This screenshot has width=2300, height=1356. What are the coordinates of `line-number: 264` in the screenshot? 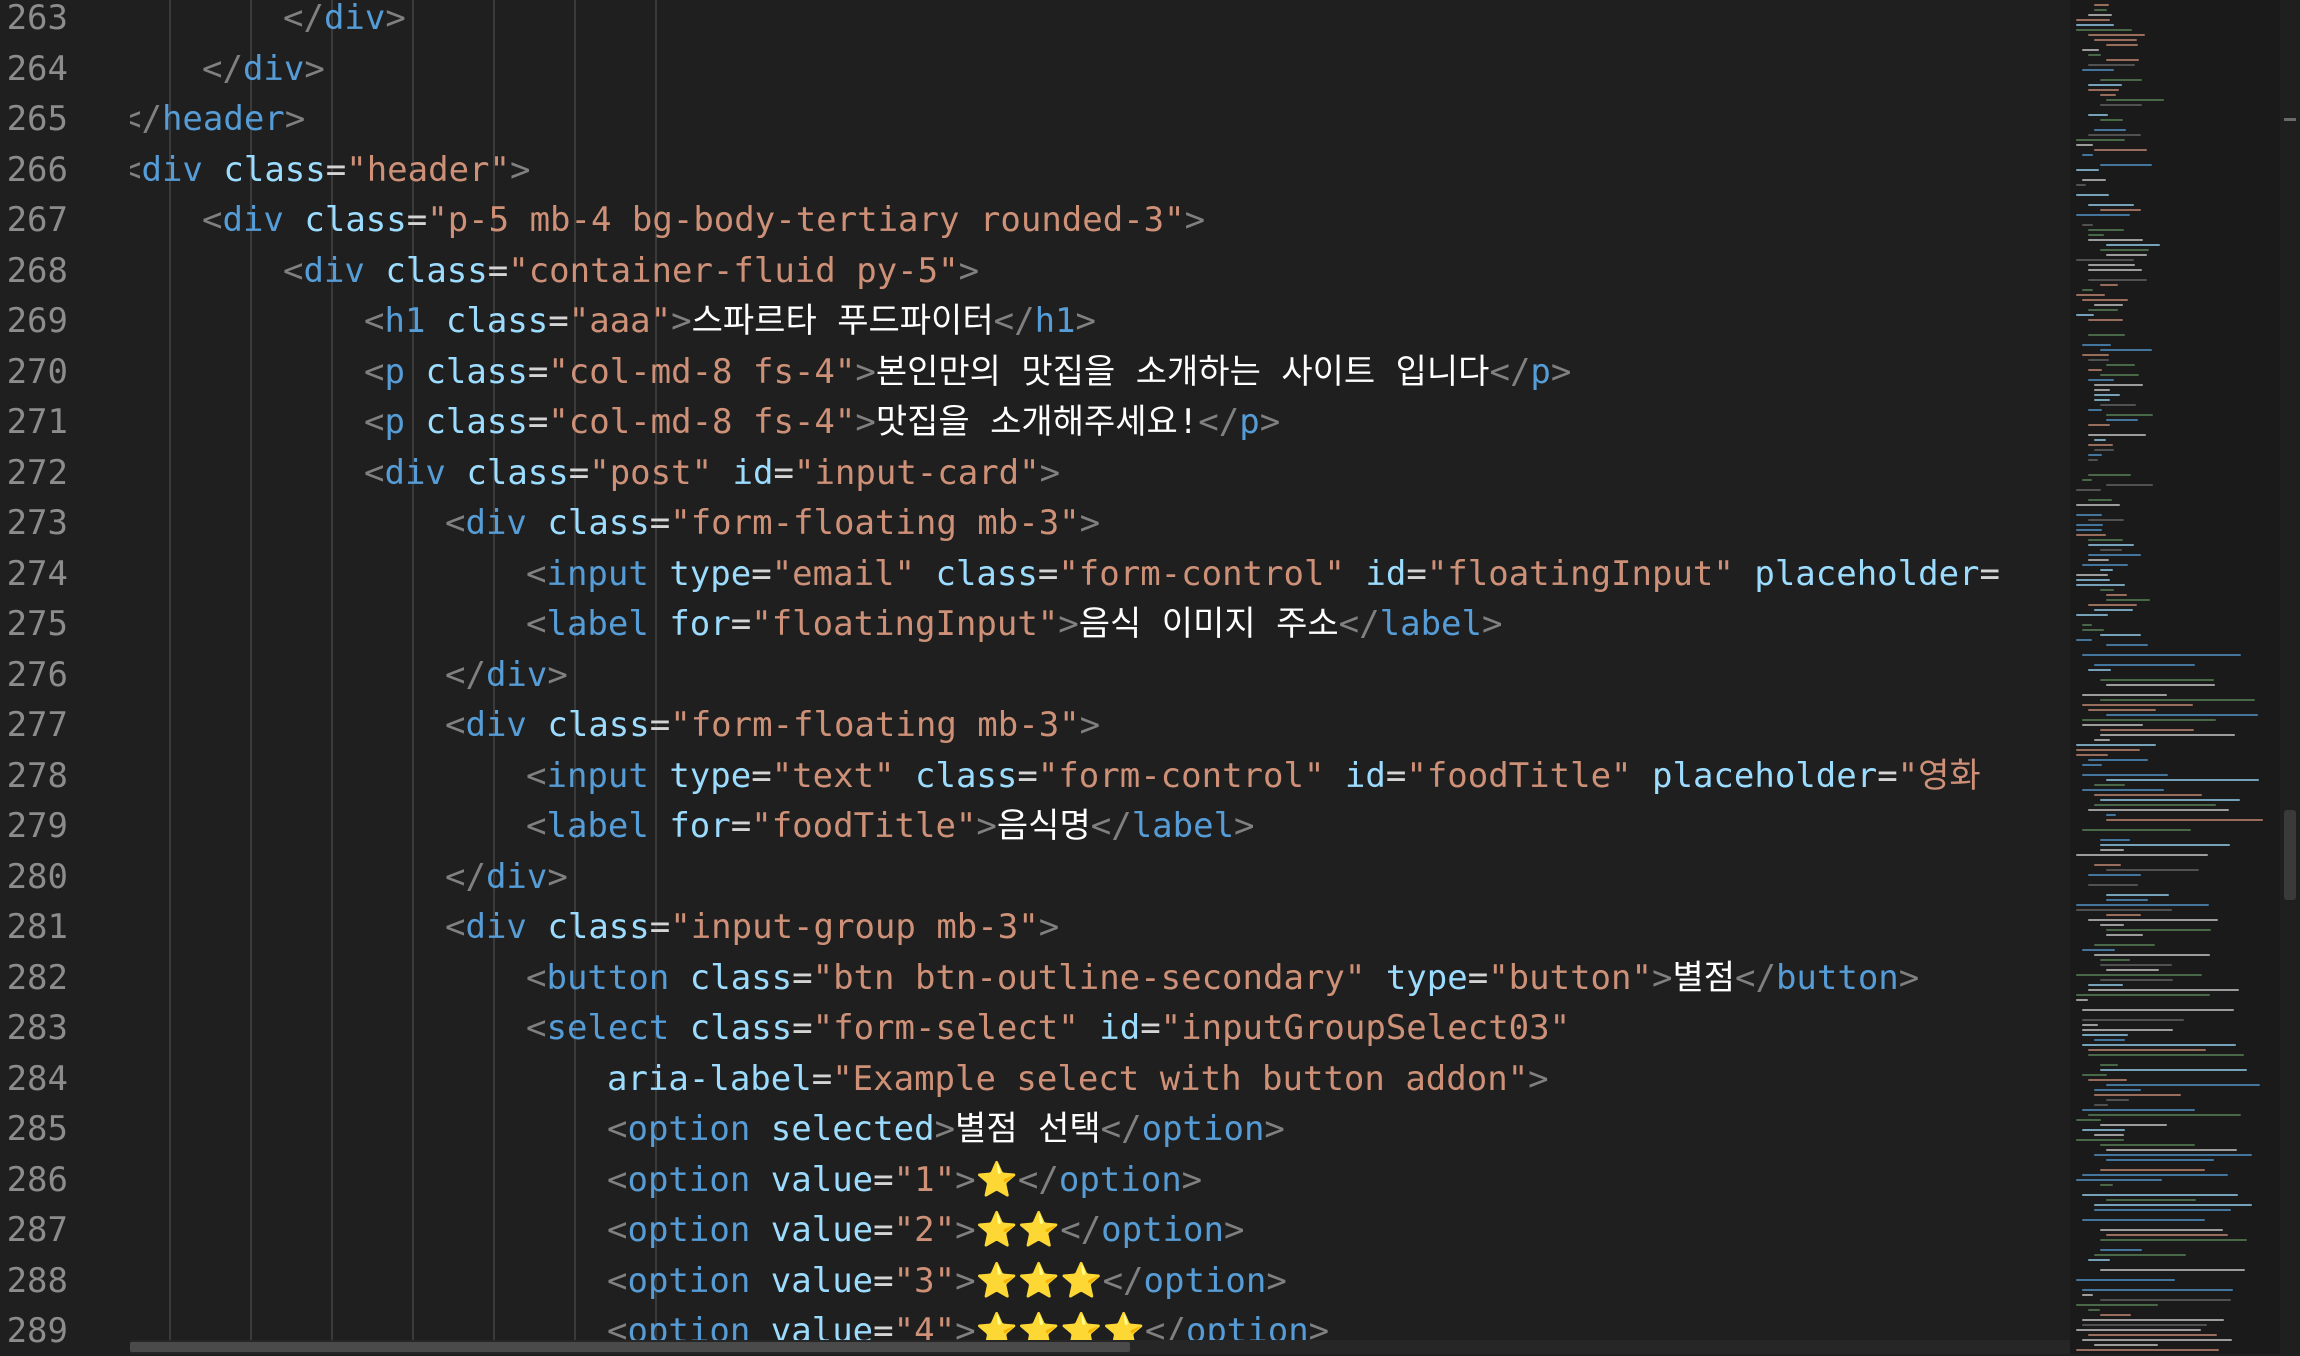 It's located at (37, 68).